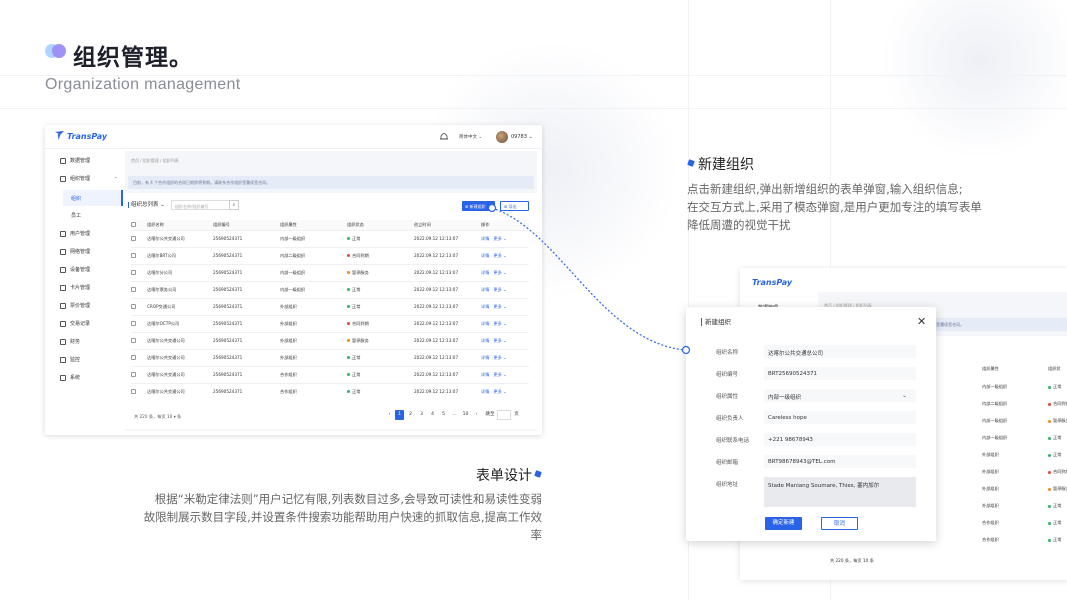  Describe the element at coordinates (514, 206) in the screenshot. I see `export-button: ⊞ 导出` at that location.